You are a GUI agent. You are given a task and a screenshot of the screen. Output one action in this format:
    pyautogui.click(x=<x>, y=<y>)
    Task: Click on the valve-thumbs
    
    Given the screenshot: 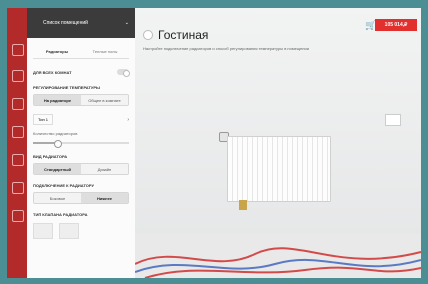 What is the action you would take?
    pyautogui.click(x=81, y=231)
    